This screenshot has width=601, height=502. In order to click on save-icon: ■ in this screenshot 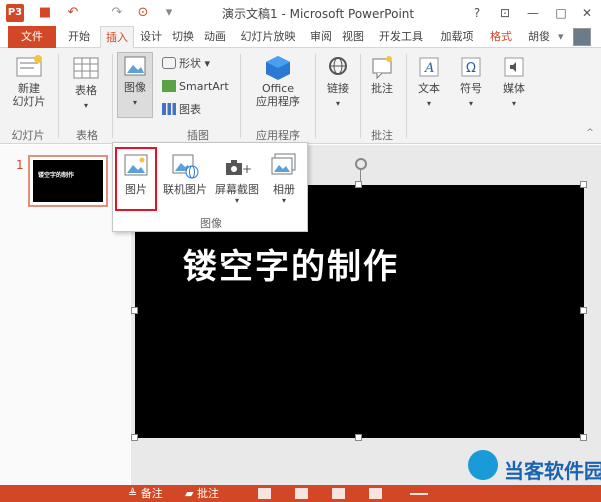, I will do `click(45, 13)`.